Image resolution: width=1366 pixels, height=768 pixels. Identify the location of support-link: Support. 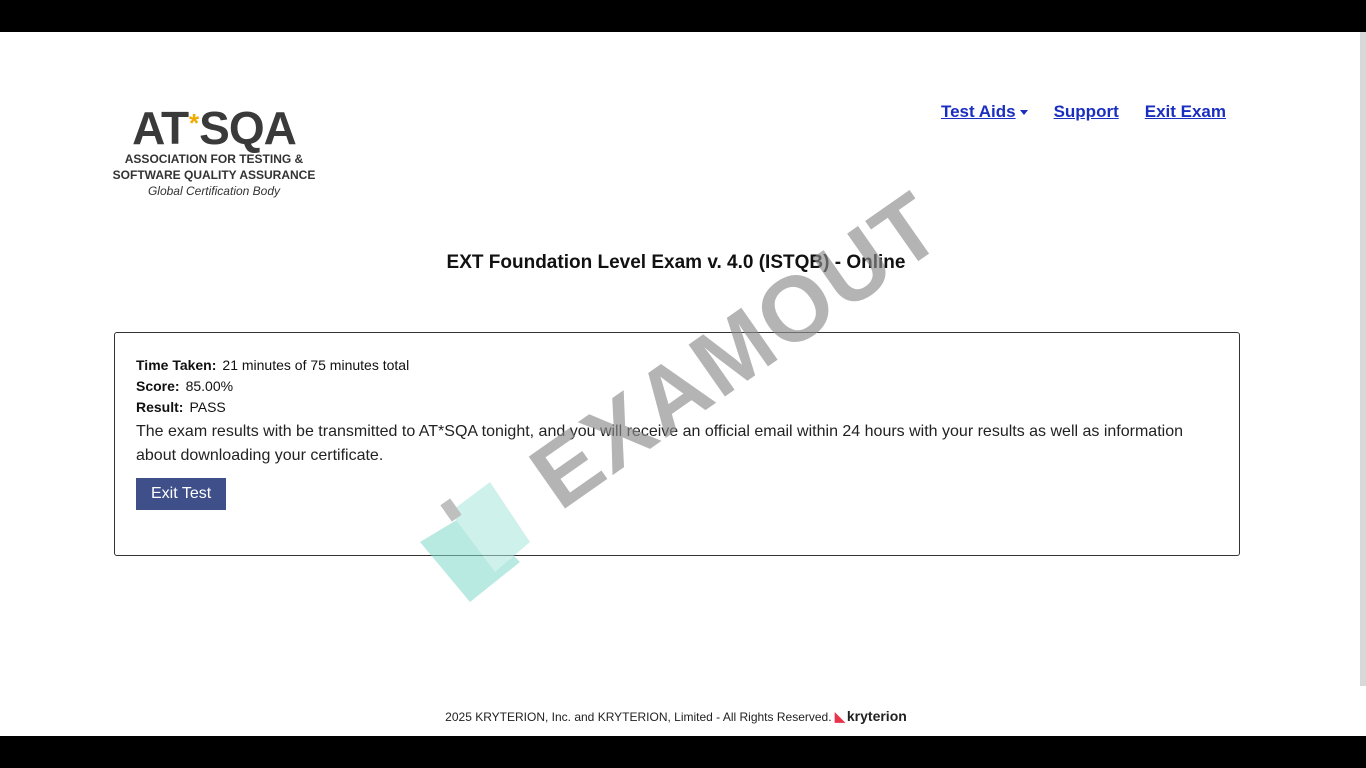
(1086, 112).